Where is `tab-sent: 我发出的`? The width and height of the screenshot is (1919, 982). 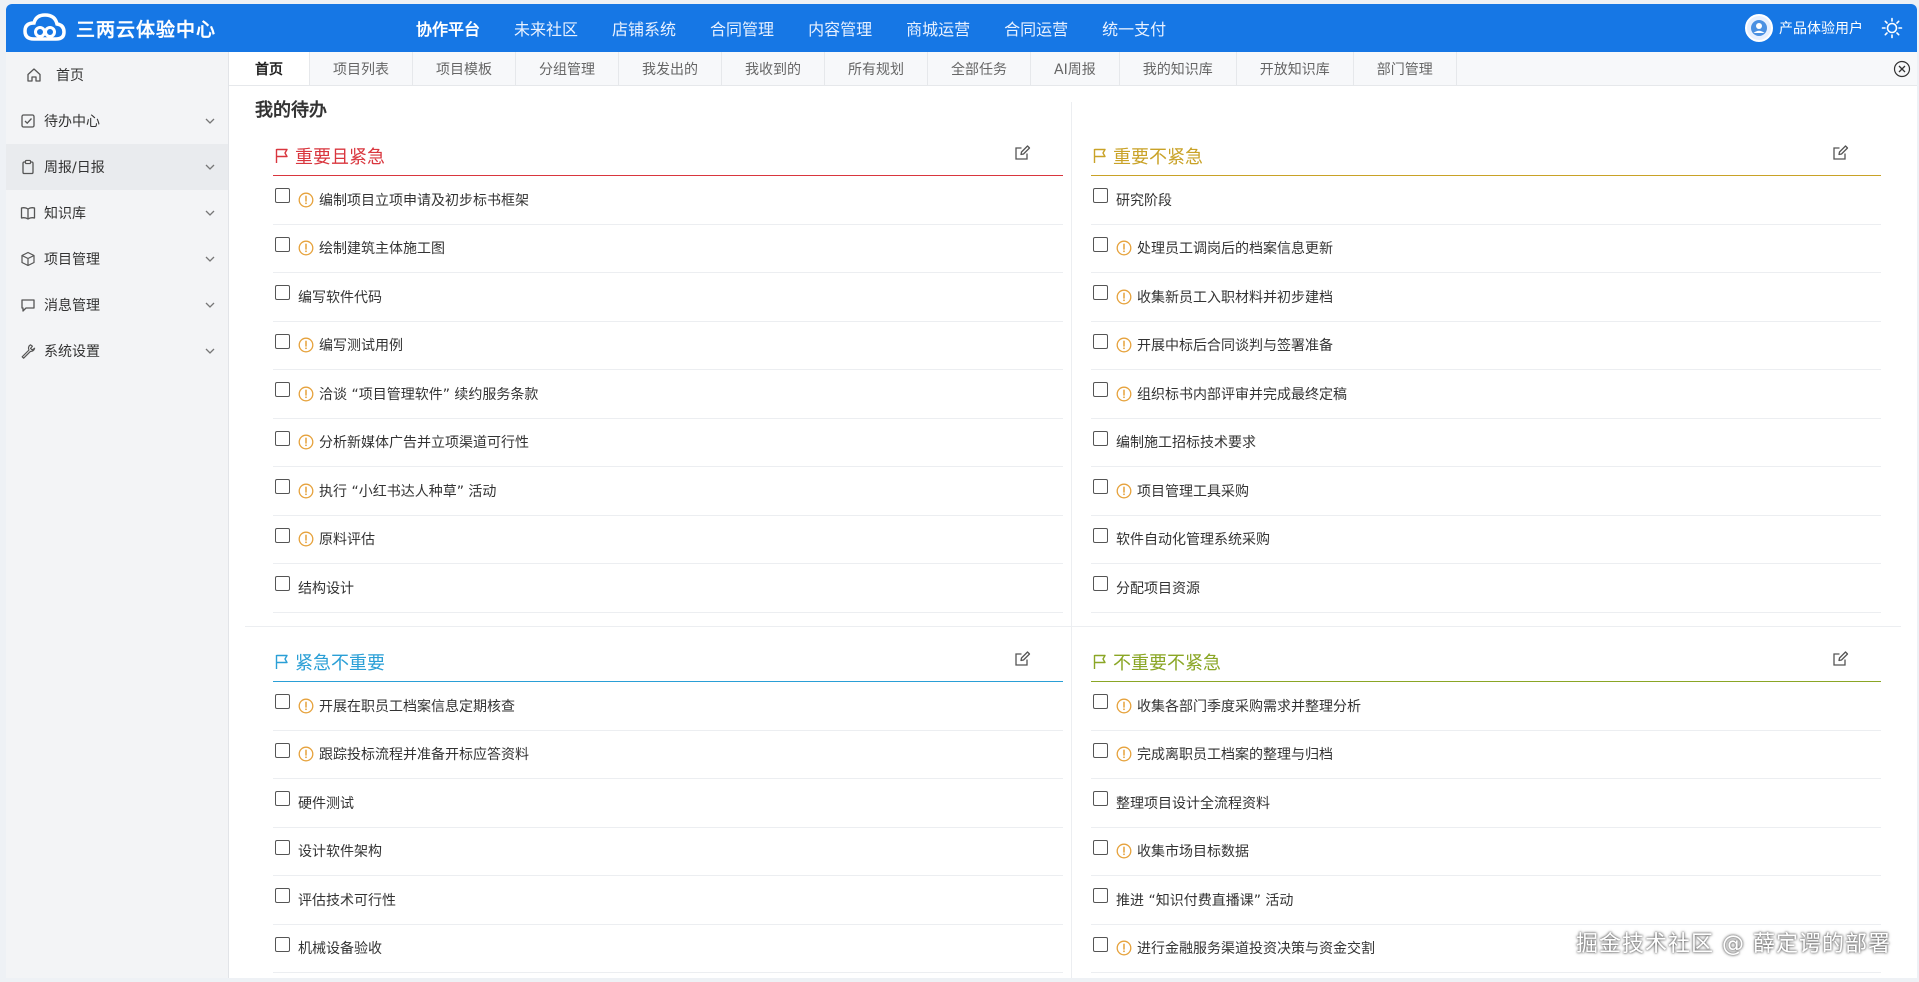
tab-sent: 我发出的 is located at coordinates (670, 68).